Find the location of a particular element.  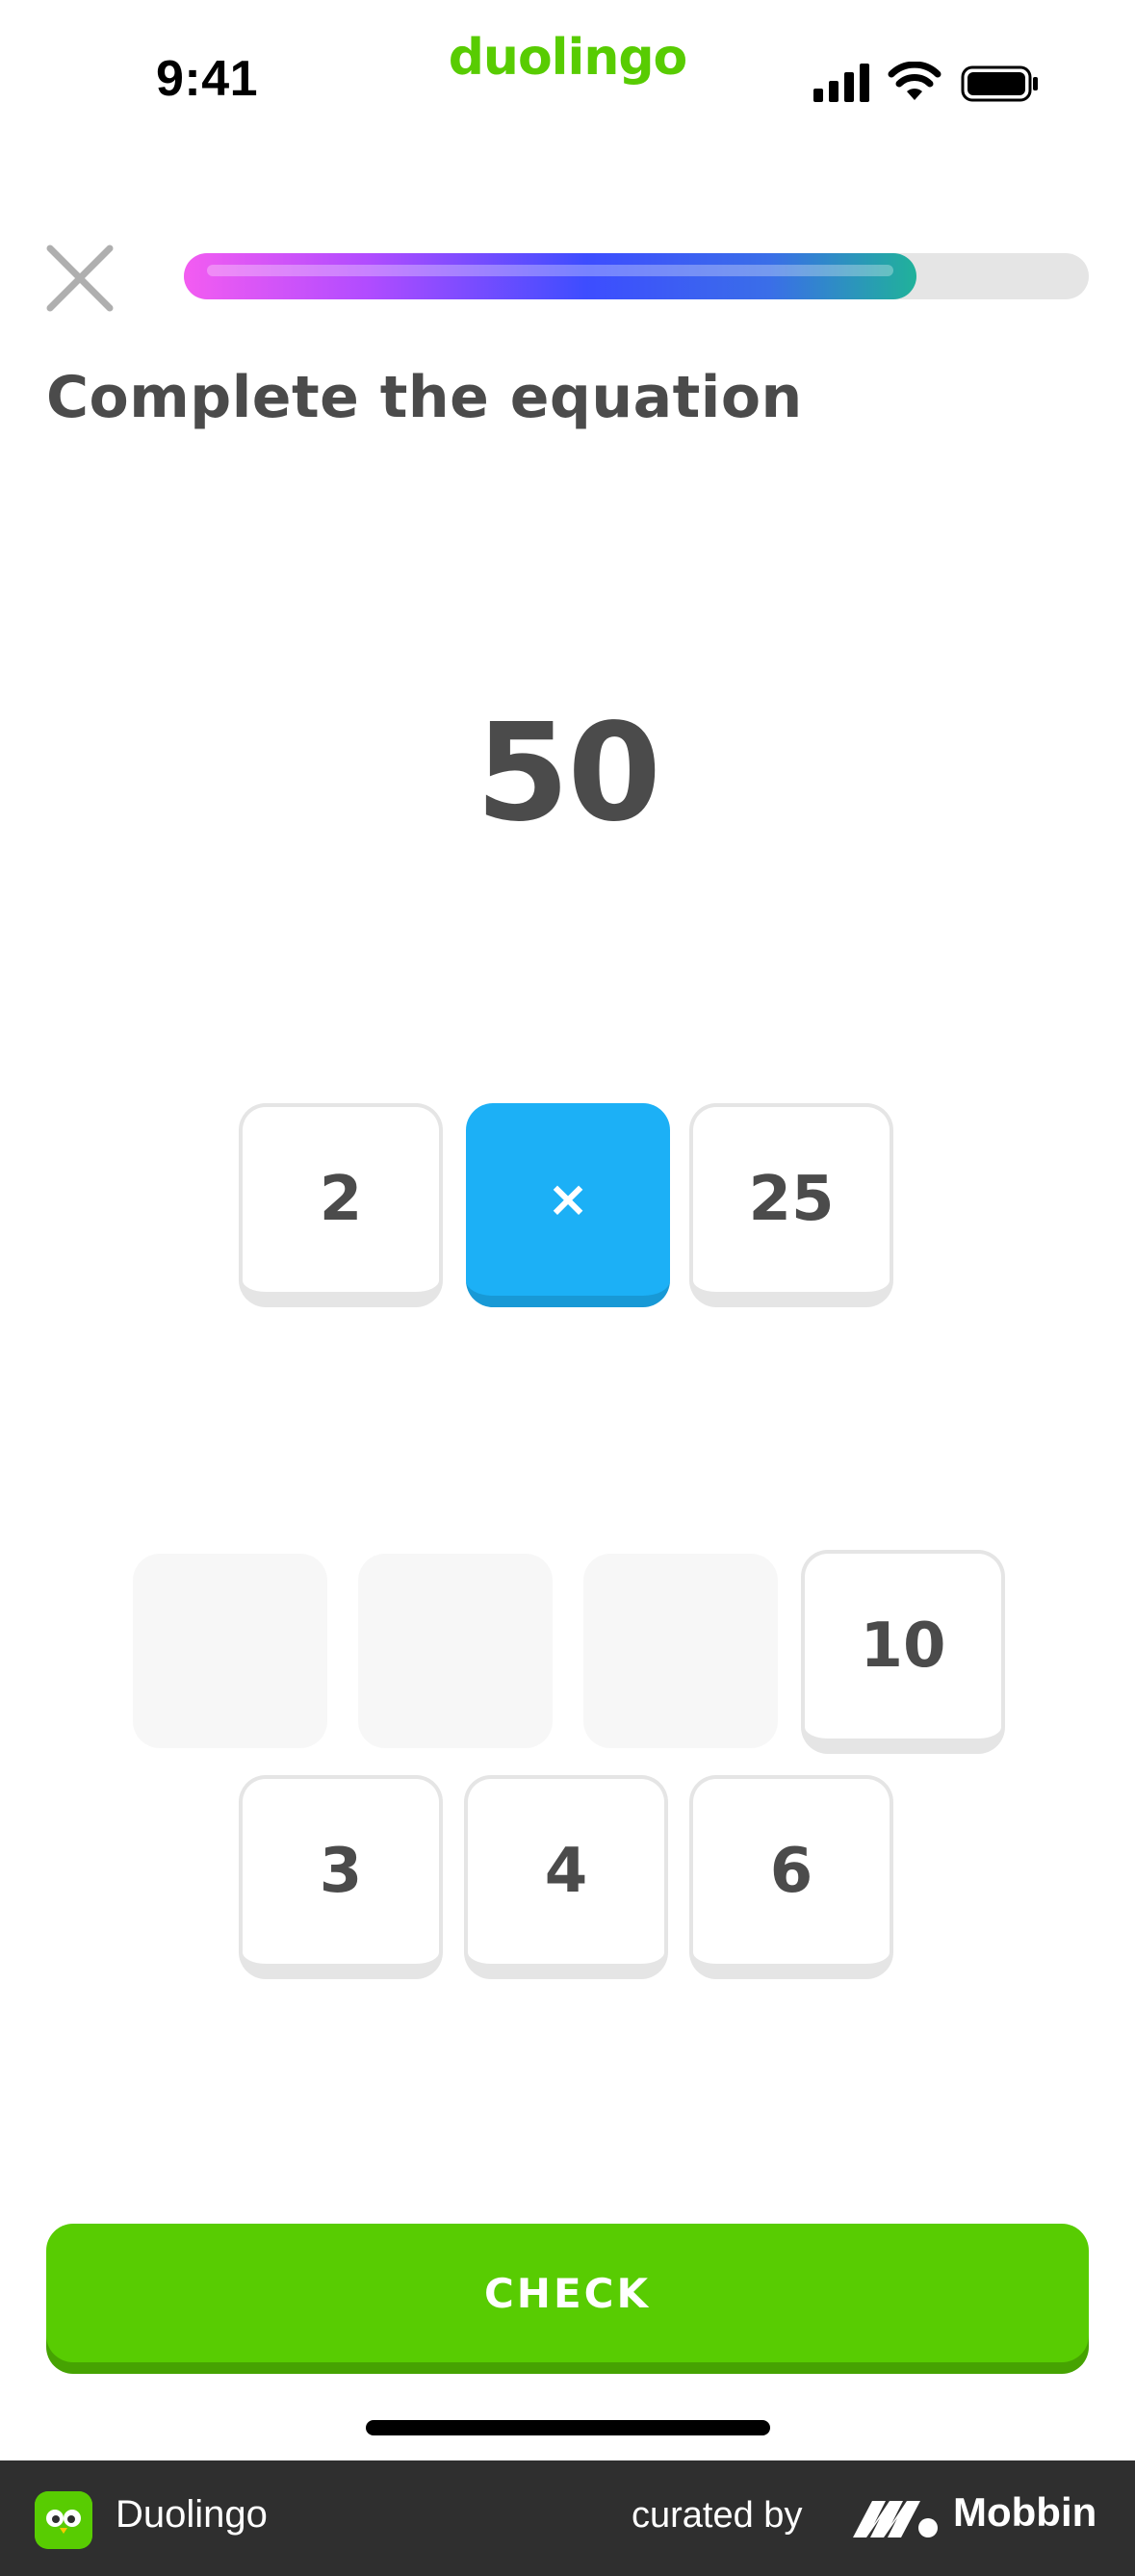

target-value: 50 is located at coordinates (568, 773).